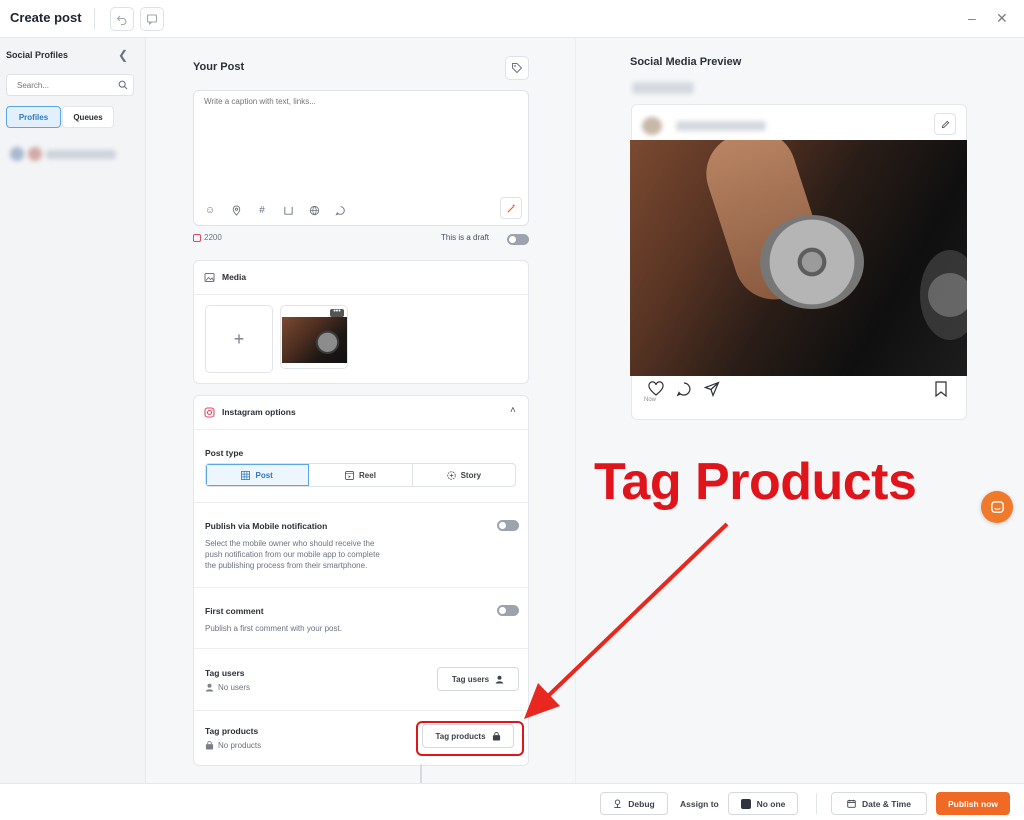 Image resolution: width=1024 pixels, height=820 pixels. Describe the element at coordinates (207, 237) in the screenshot. I see `char-counter: 2200` at that location.